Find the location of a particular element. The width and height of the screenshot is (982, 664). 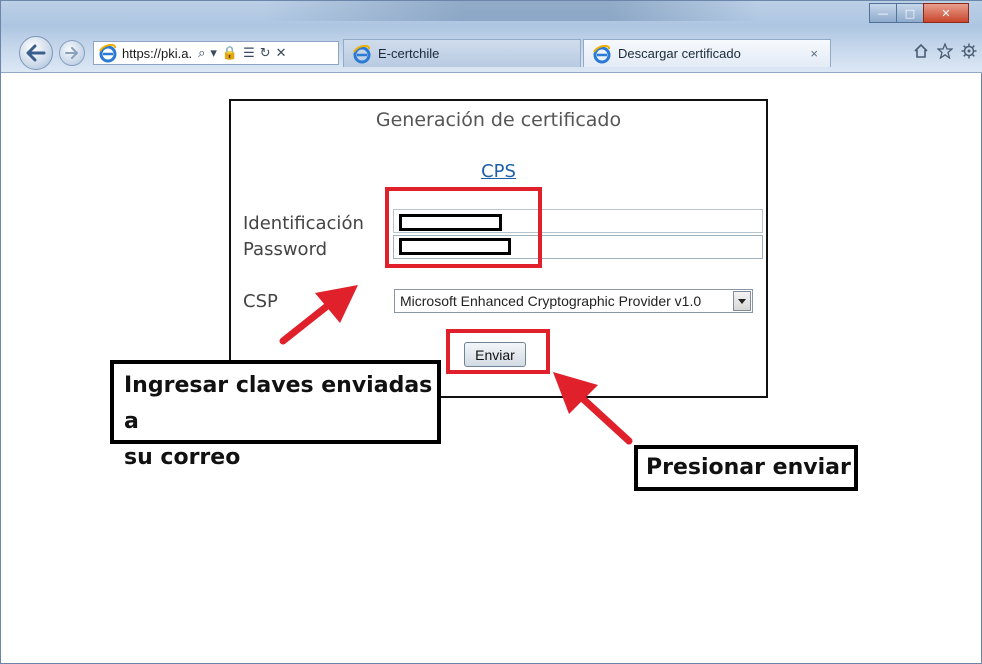

maximize-button: □ is located at coordinates (910, 13).